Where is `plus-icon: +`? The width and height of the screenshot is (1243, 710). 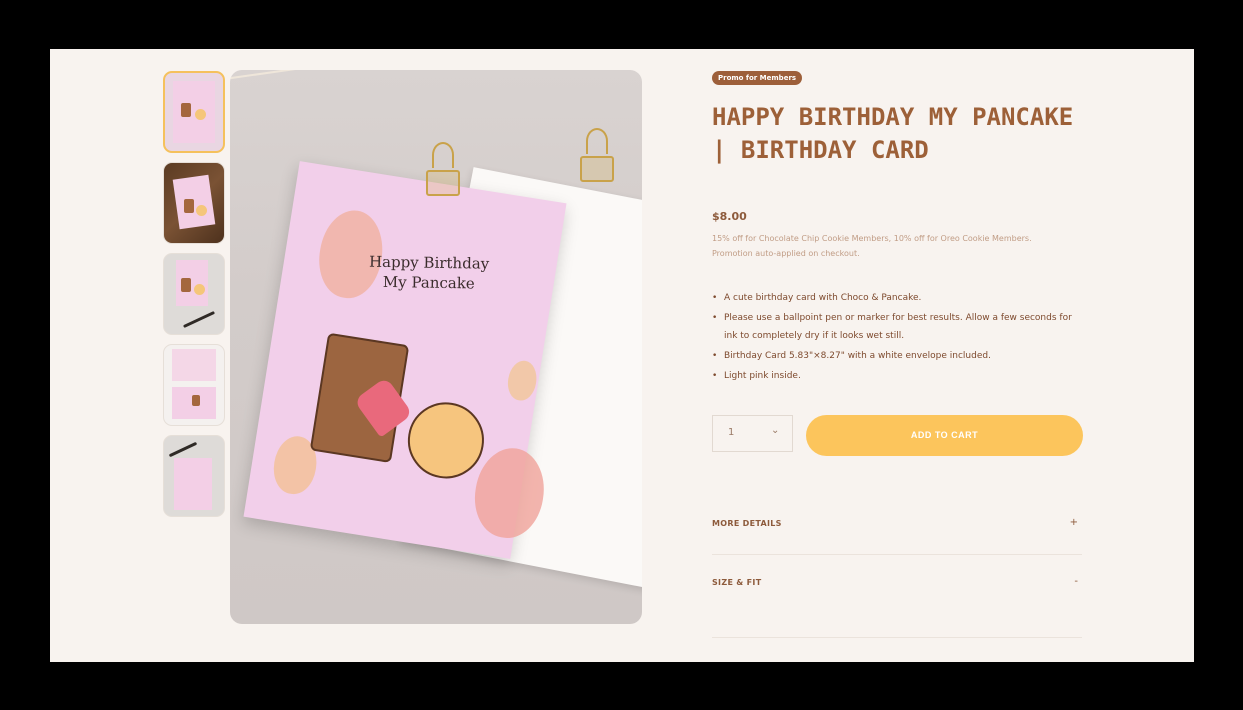 plus-icon: + is located at coordinates (1073, 522).